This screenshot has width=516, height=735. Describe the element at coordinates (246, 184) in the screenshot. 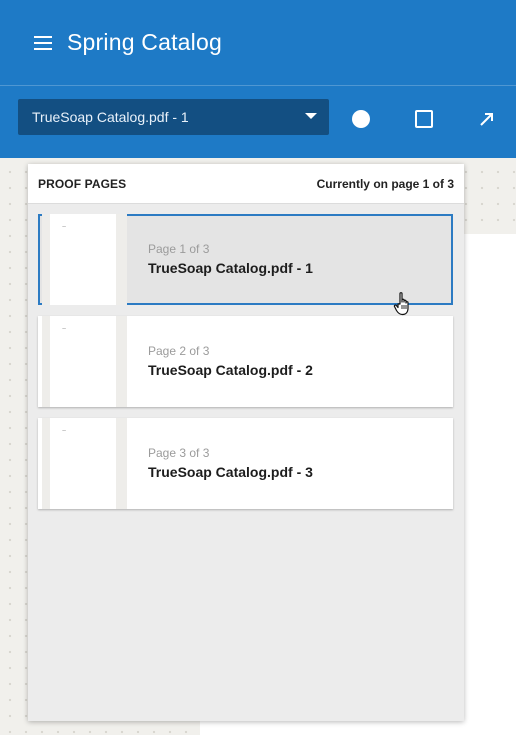

I see `proof-pages-header: PROOF PAGES Currently on page 1 of 3` at that location.